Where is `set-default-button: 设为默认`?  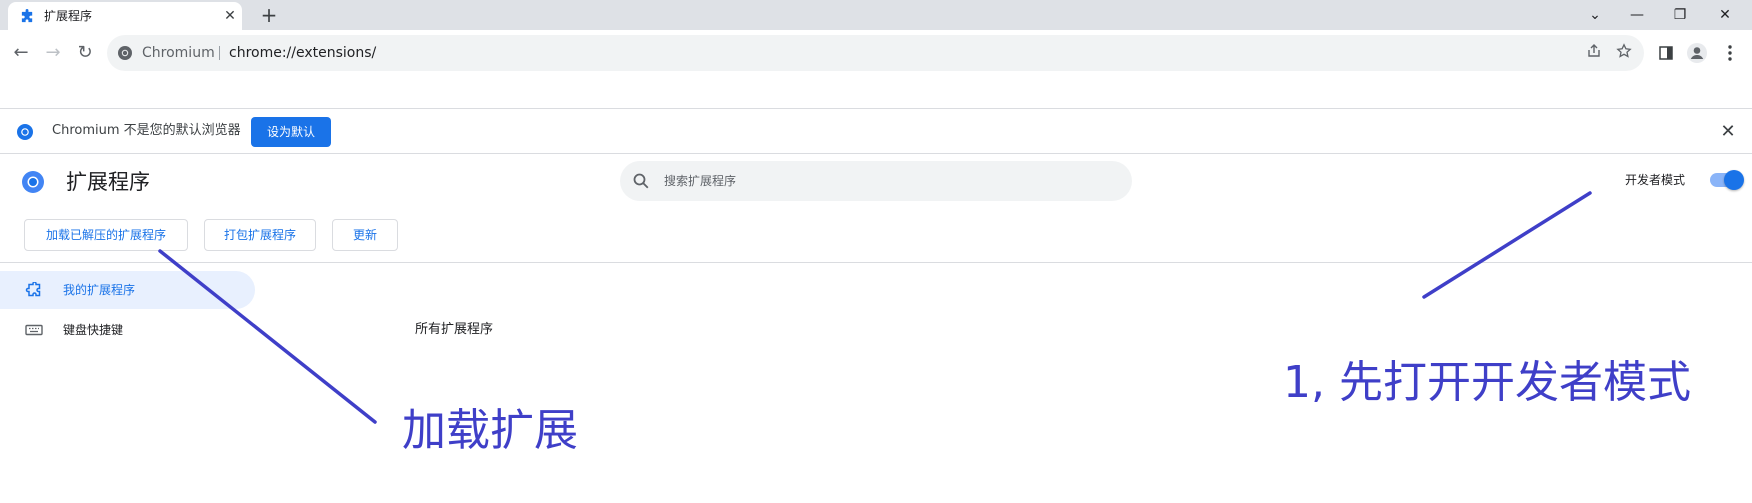
set-default-button: 设为默认 is located at coordinates (291, 132).